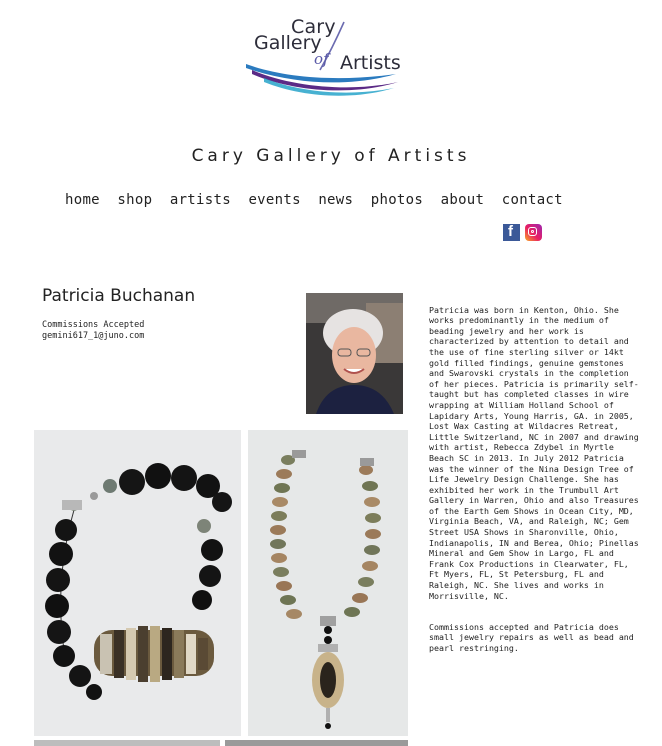 Image resolution: width=662 pixels, height=746 pixels. I want to click on logo-text-of: of, so click(321, 59).